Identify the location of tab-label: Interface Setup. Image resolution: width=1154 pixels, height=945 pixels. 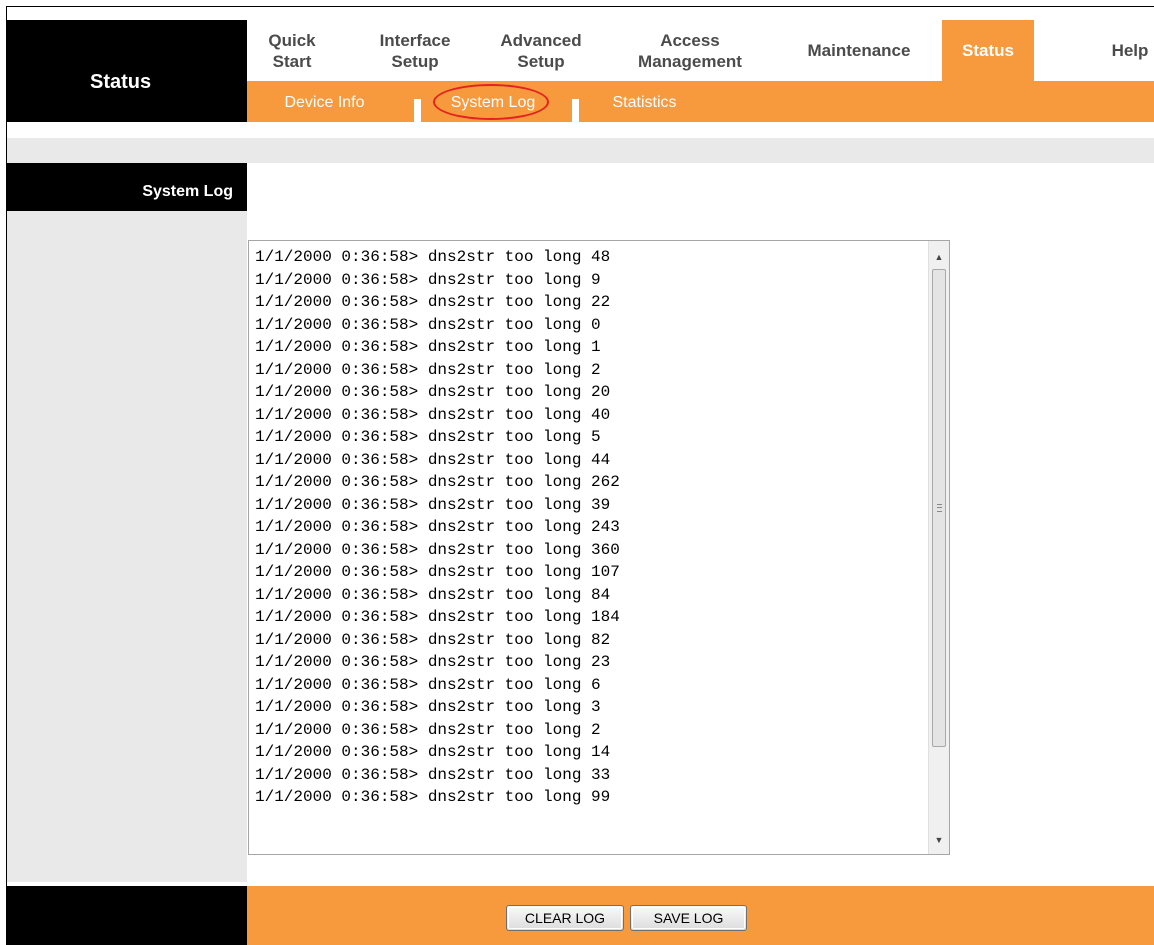
(415, 50).